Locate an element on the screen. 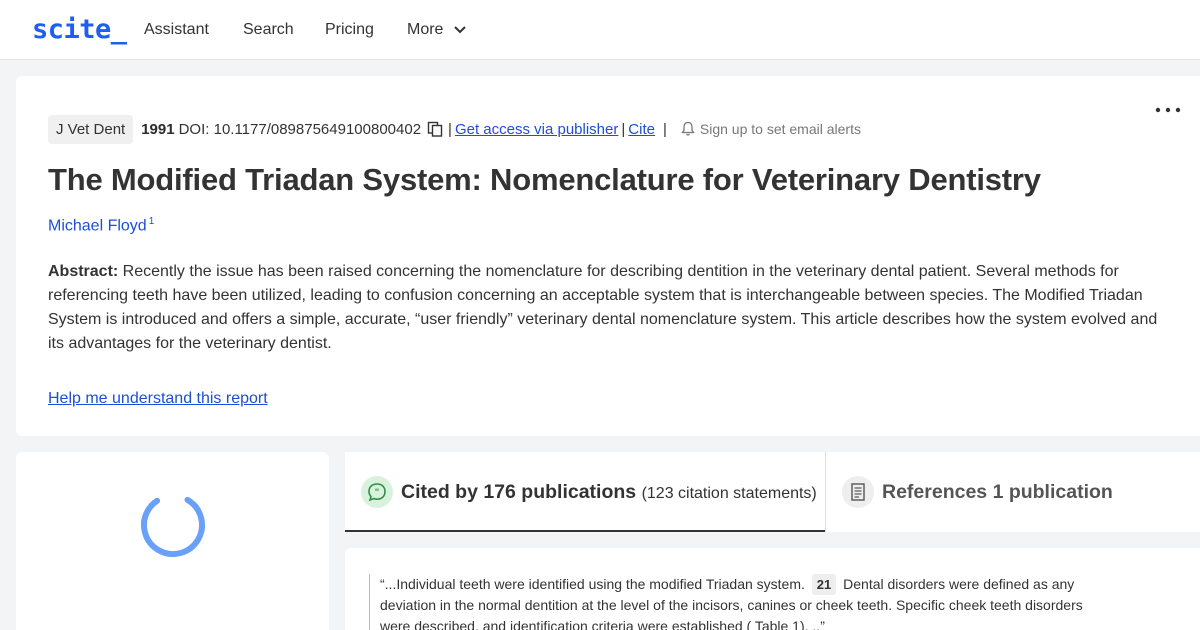 Image resolution: width=1200 pixels, height=630 pixels. citation-statements-count: (123 citation statements) is located at coordinates (729, 493).